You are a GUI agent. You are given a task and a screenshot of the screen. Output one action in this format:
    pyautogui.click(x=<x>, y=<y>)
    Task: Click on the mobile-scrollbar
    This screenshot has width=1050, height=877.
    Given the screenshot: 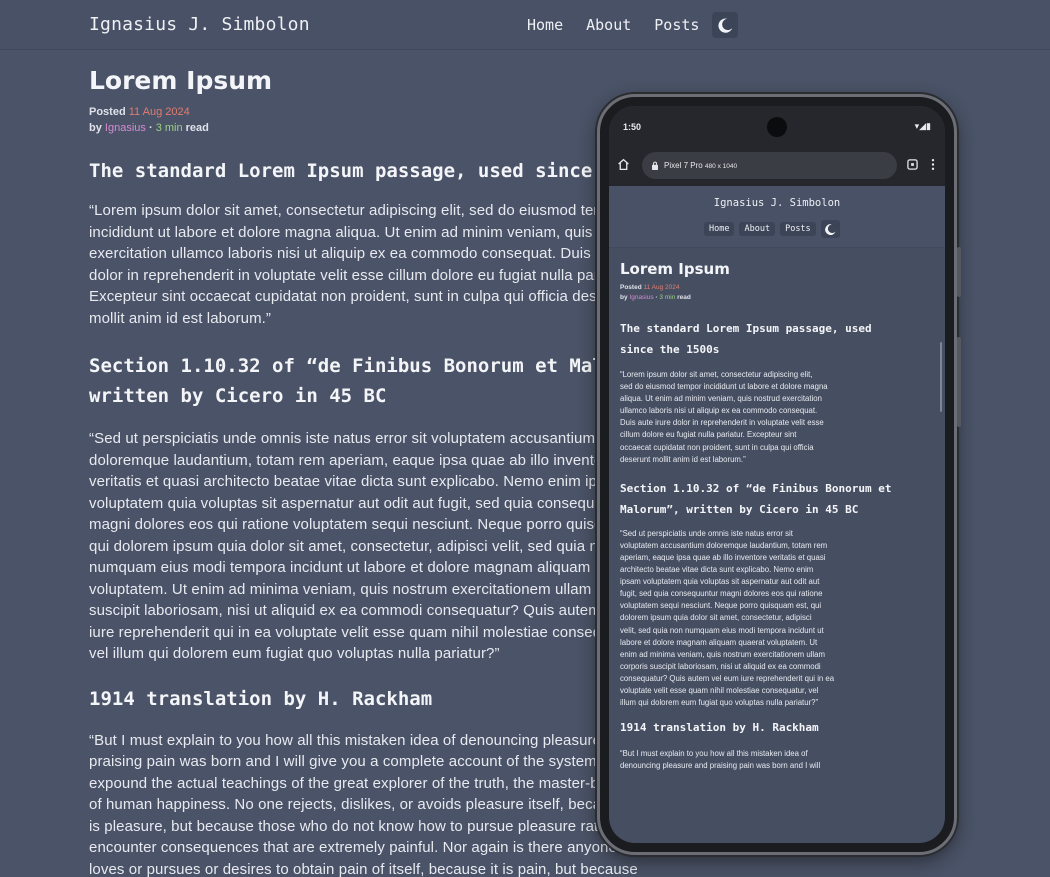 What is the action you would take?
    pyautogui.click(x=941, y=377)
    